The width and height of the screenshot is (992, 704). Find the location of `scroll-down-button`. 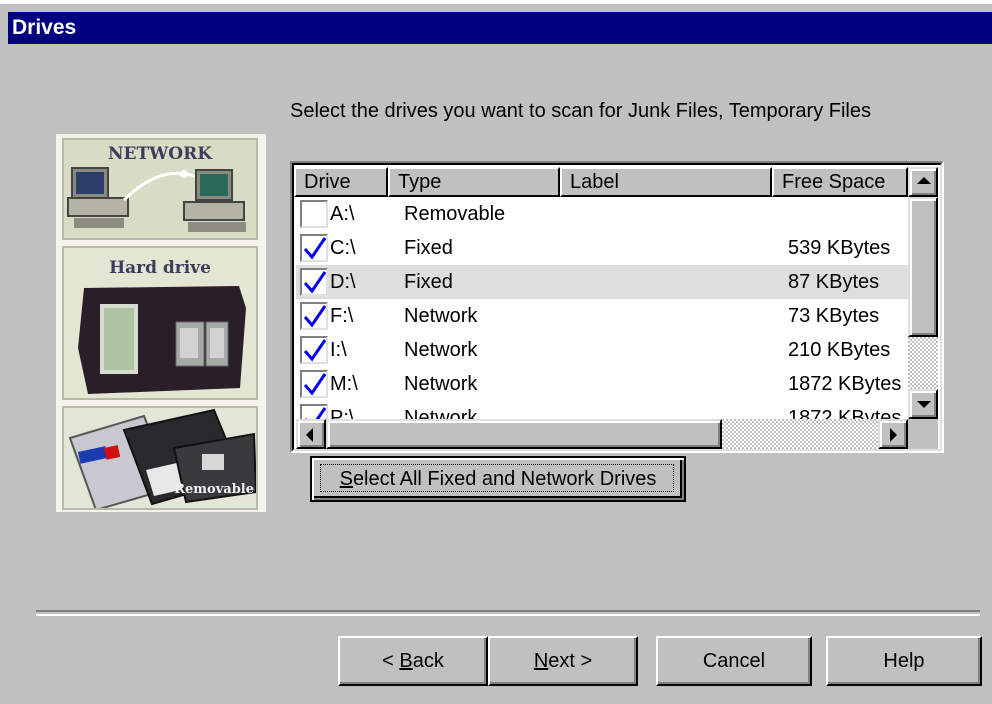

scroll-down-button is located at coordinates (923, 404).